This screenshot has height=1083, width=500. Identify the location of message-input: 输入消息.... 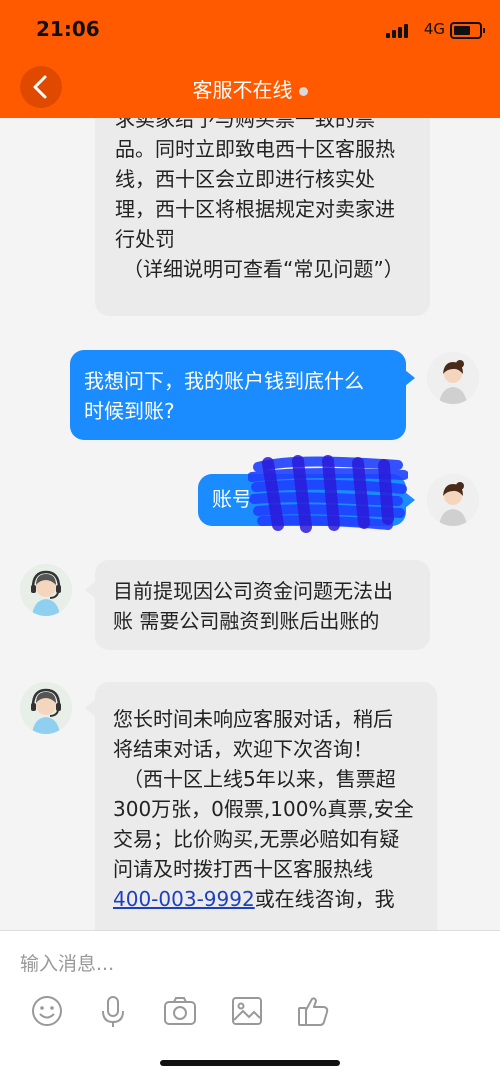
(67, 962).